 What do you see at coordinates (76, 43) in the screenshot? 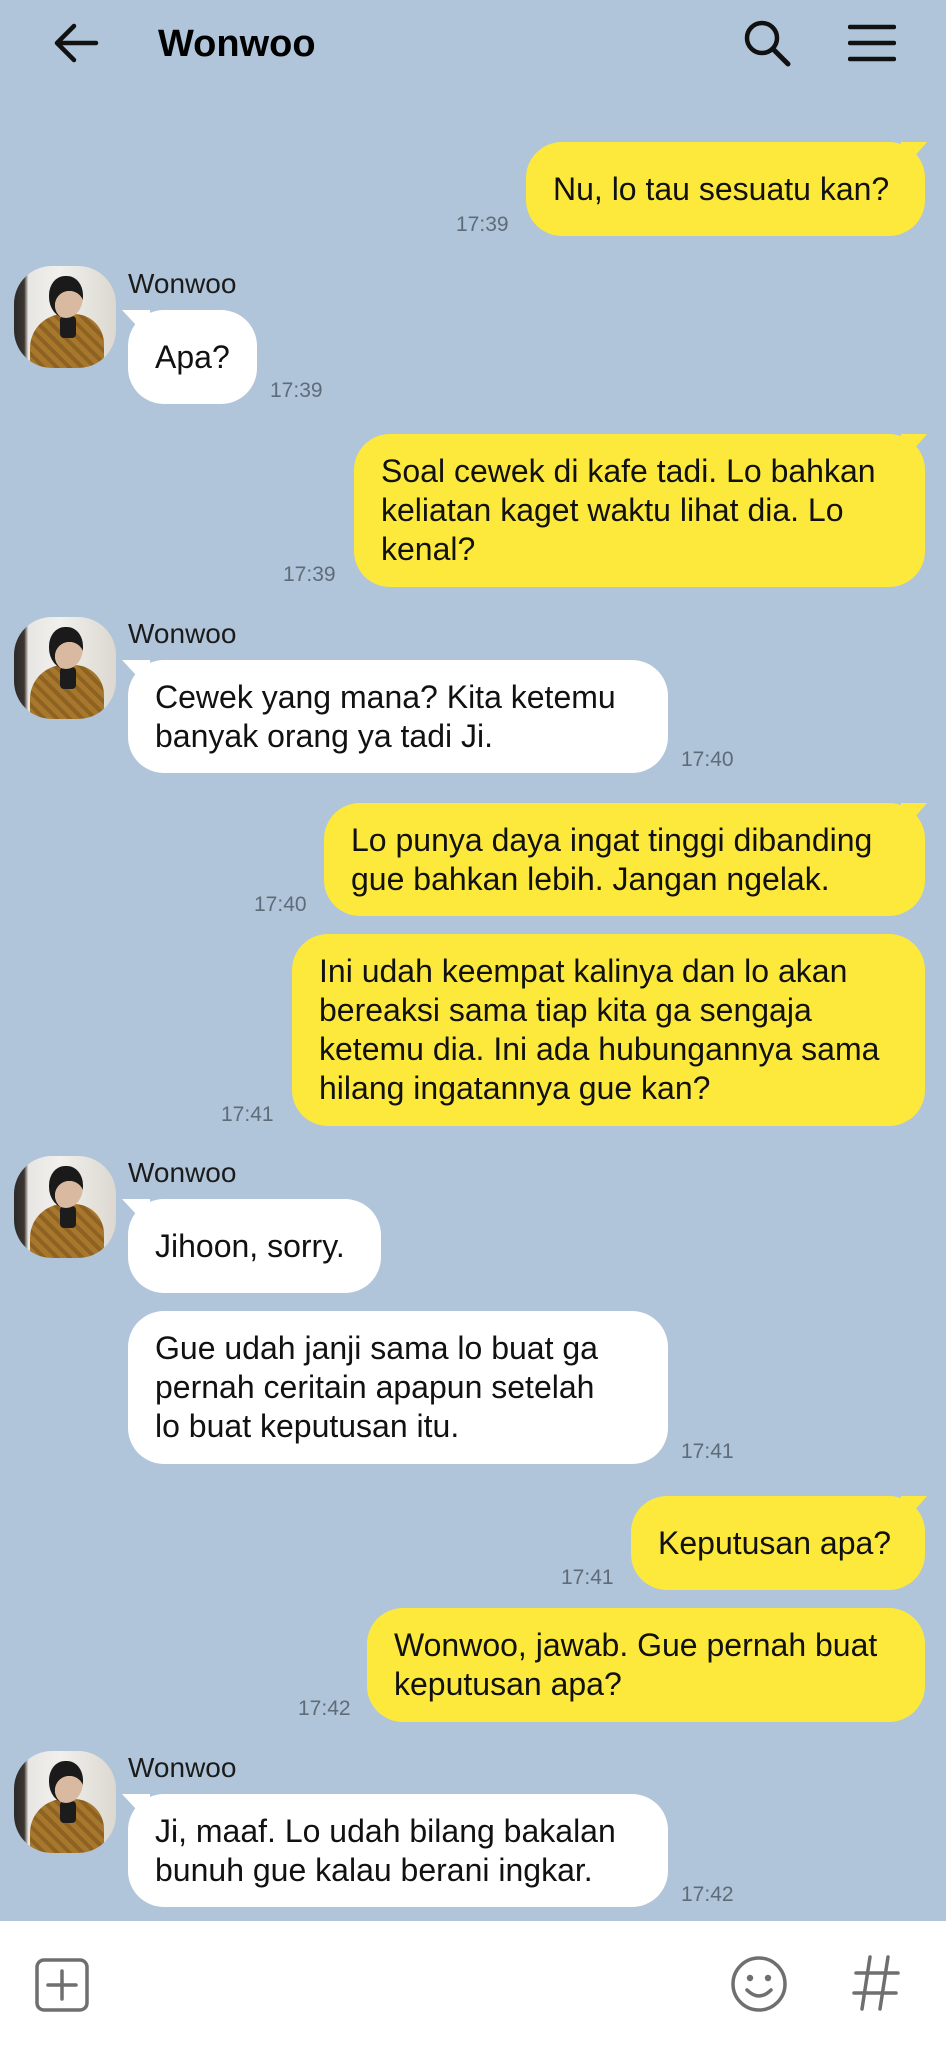
I see `arrow-left-icon` at bounding box center [76, 43].